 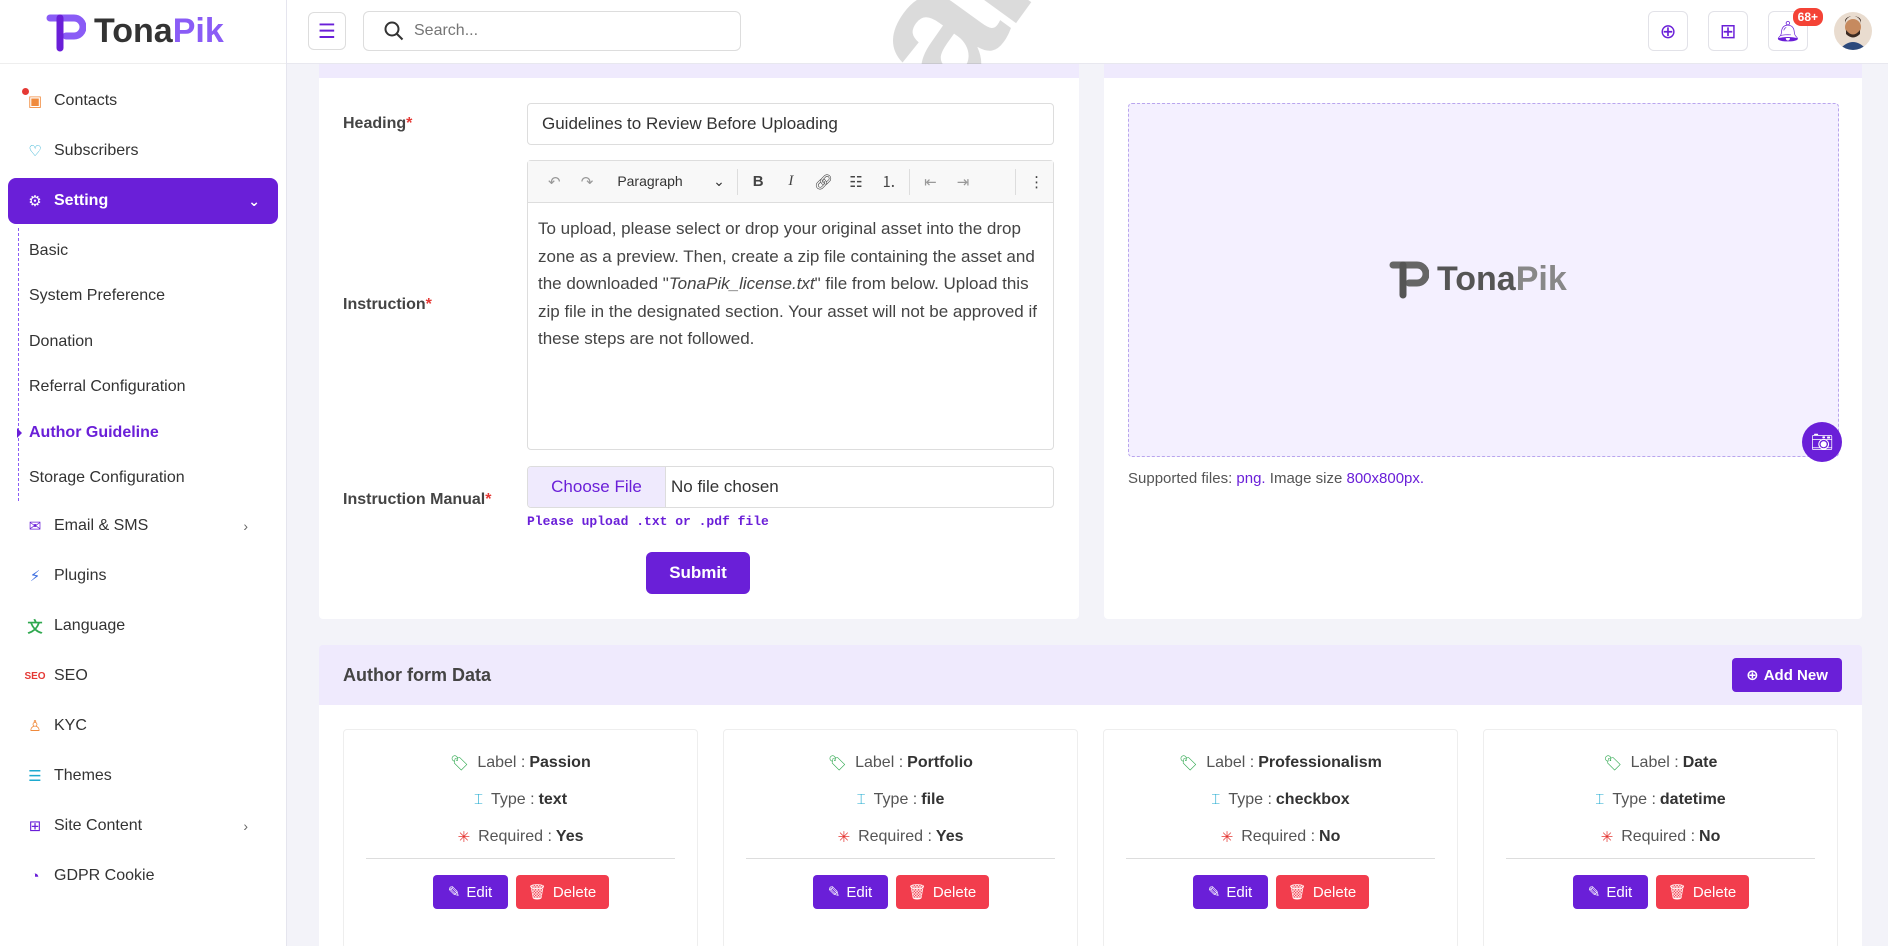 What do you see at coordinates (698, 573) in the screenshot?
I see `submit-button: Submit` at bounding box center [698, 573].